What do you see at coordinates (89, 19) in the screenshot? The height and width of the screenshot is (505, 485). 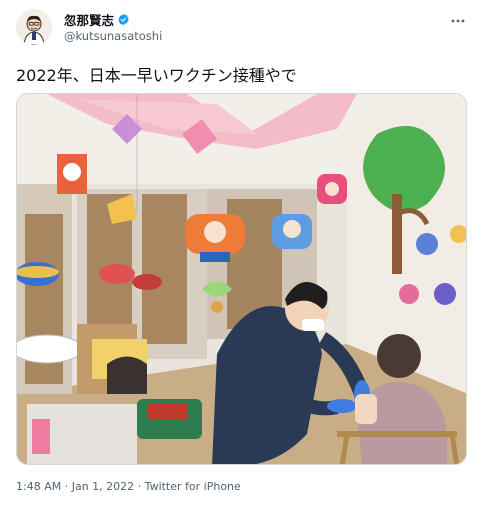 I see `display-name: 忽那賢志` at bounding box center [89, 19].